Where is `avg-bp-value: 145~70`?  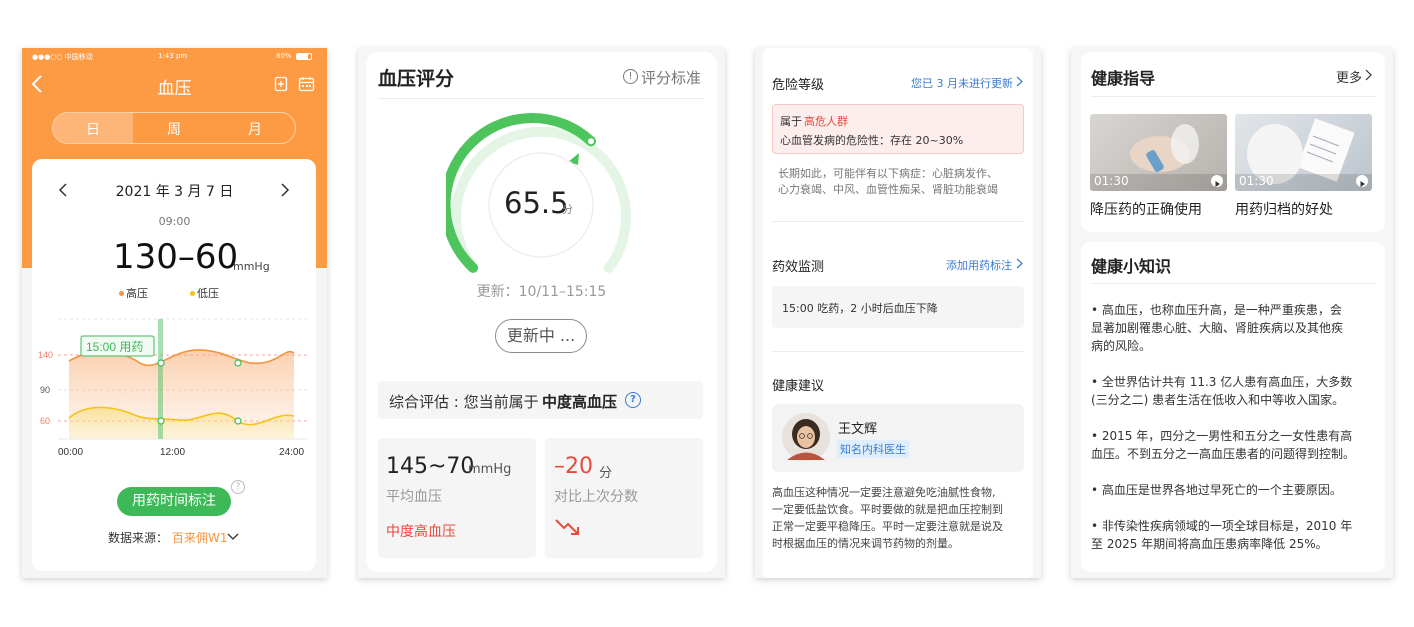
avg-bp-value: 145~70 is located at coordinates (430, 466).